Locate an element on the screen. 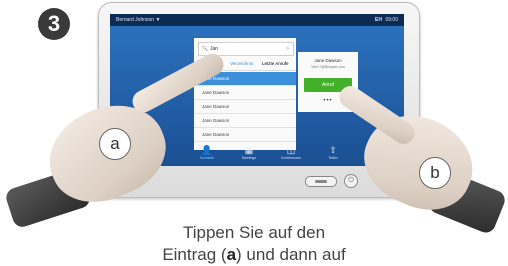  caption-text: Eintrag ( is located at coordinates (194, 254).